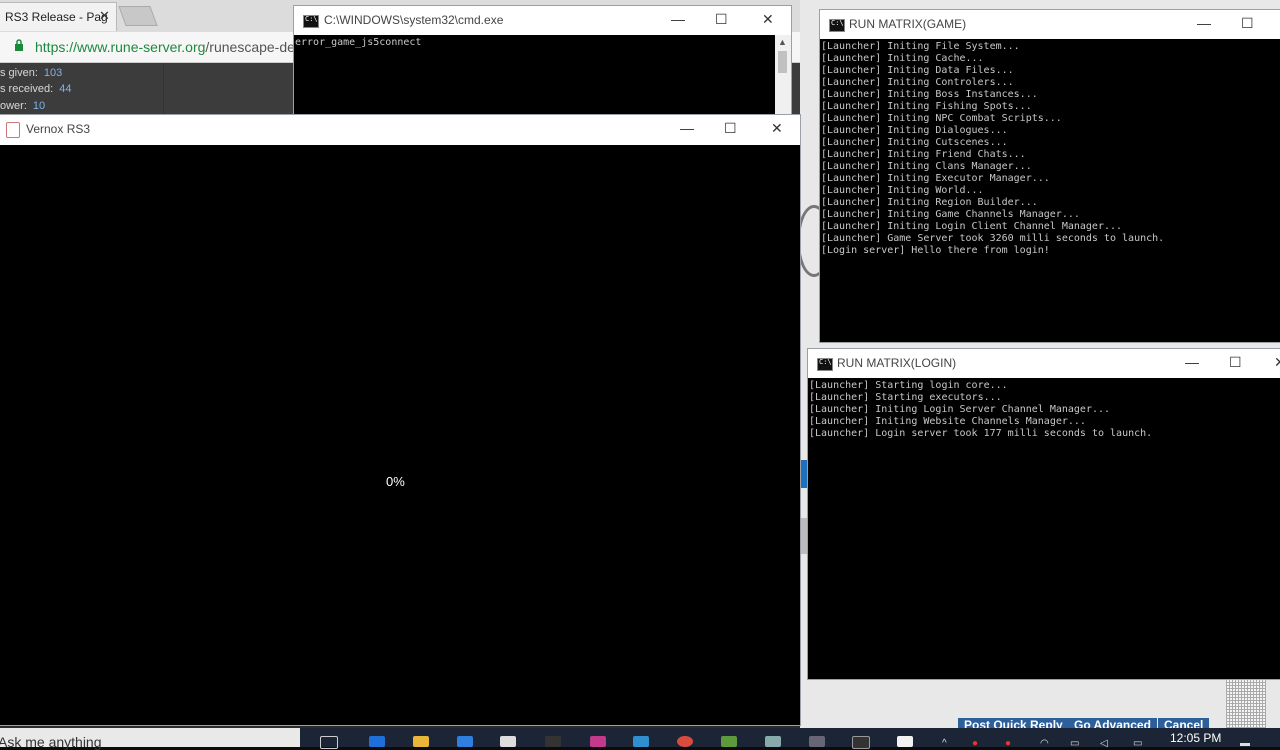  I want to click on search-placeholder: Ask me anything, so click(51, 742).